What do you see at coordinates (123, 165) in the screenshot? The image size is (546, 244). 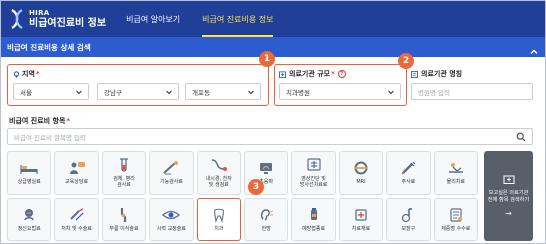 I see `test-tube-icon` at bounding box center [123, 165].